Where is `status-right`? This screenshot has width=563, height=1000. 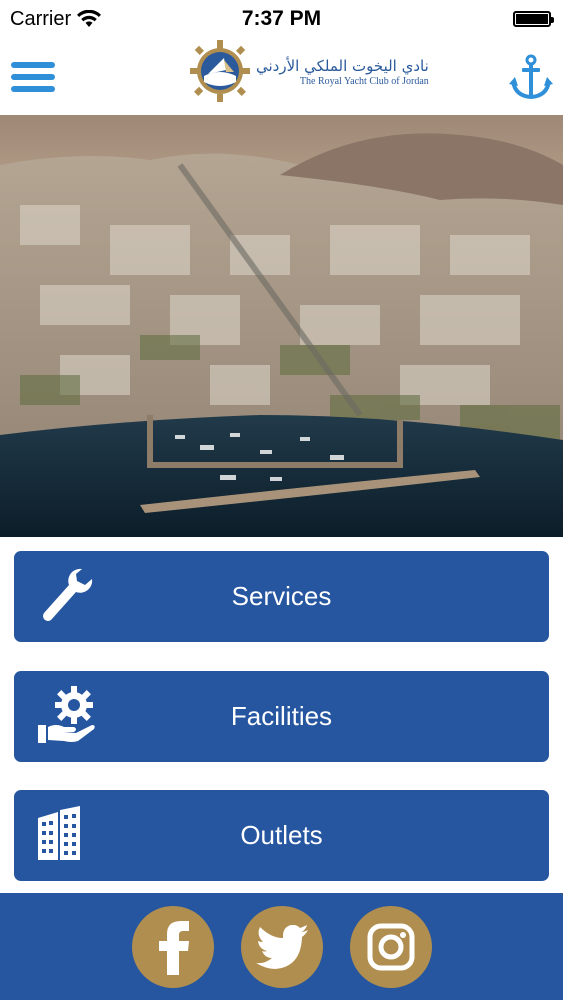 status-right is located at coordinates (538, 19).